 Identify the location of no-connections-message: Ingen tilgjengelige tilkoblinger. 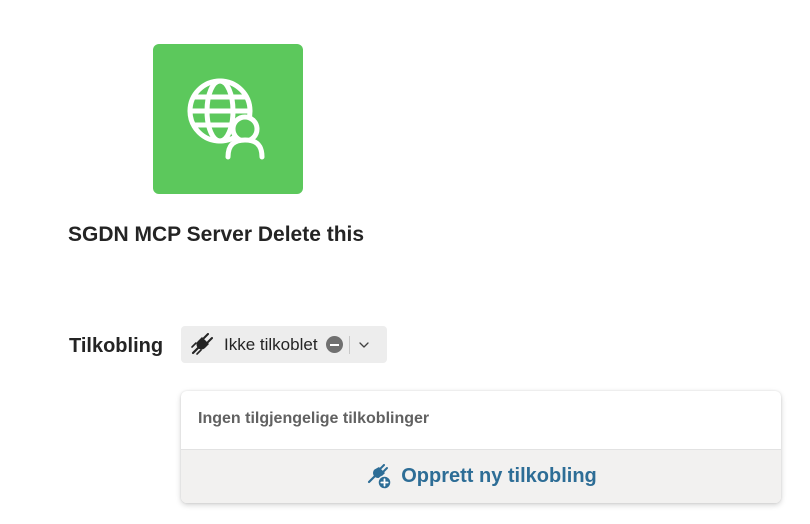
(314, 418).